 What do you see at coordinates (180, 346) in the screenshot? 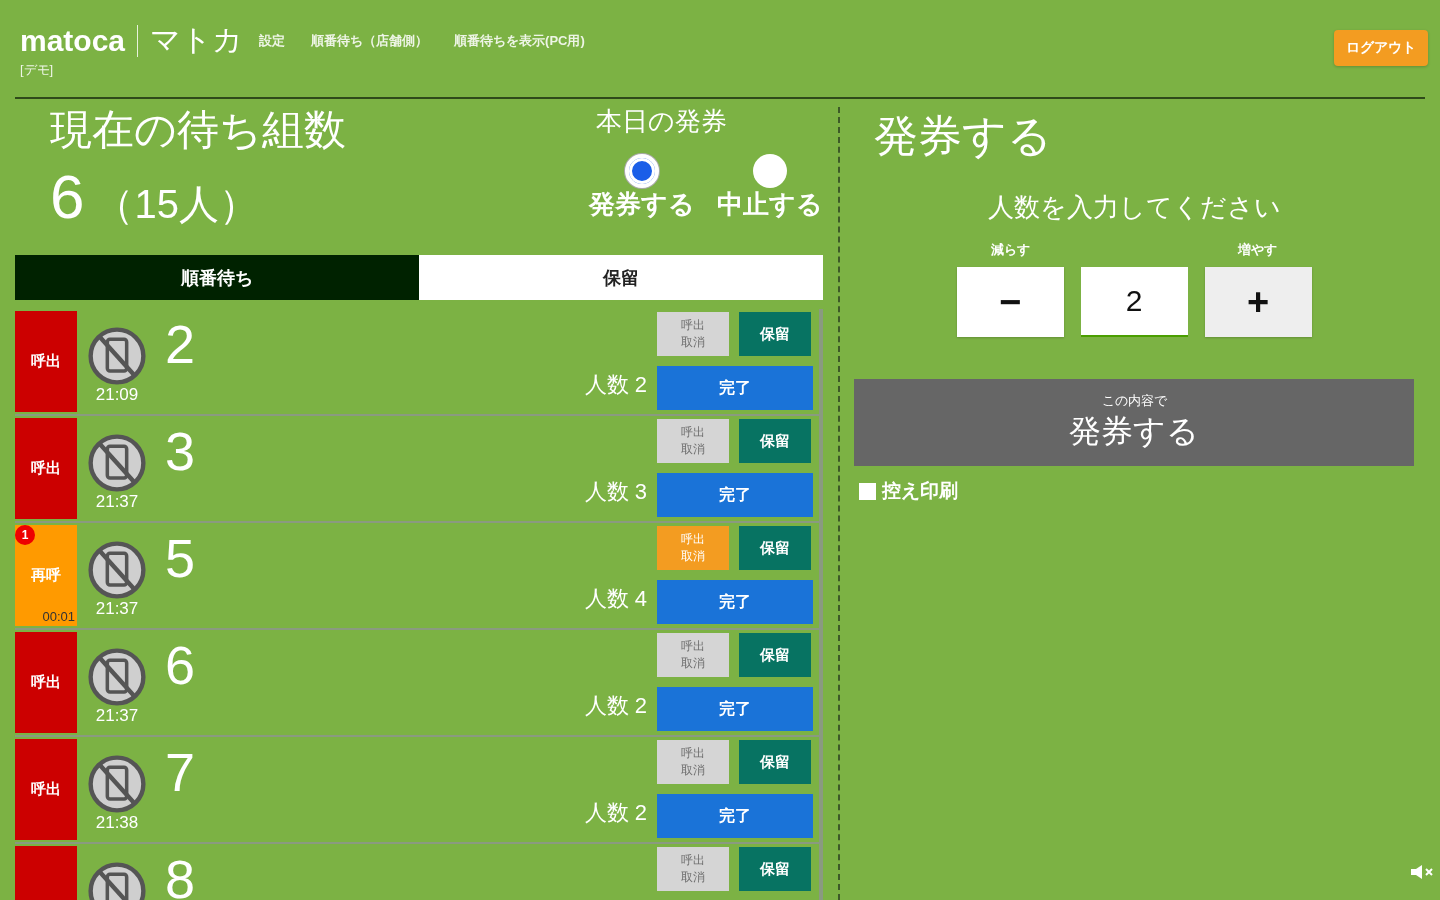
I see `ticket-number: 2` at bounding box center [180, 346].